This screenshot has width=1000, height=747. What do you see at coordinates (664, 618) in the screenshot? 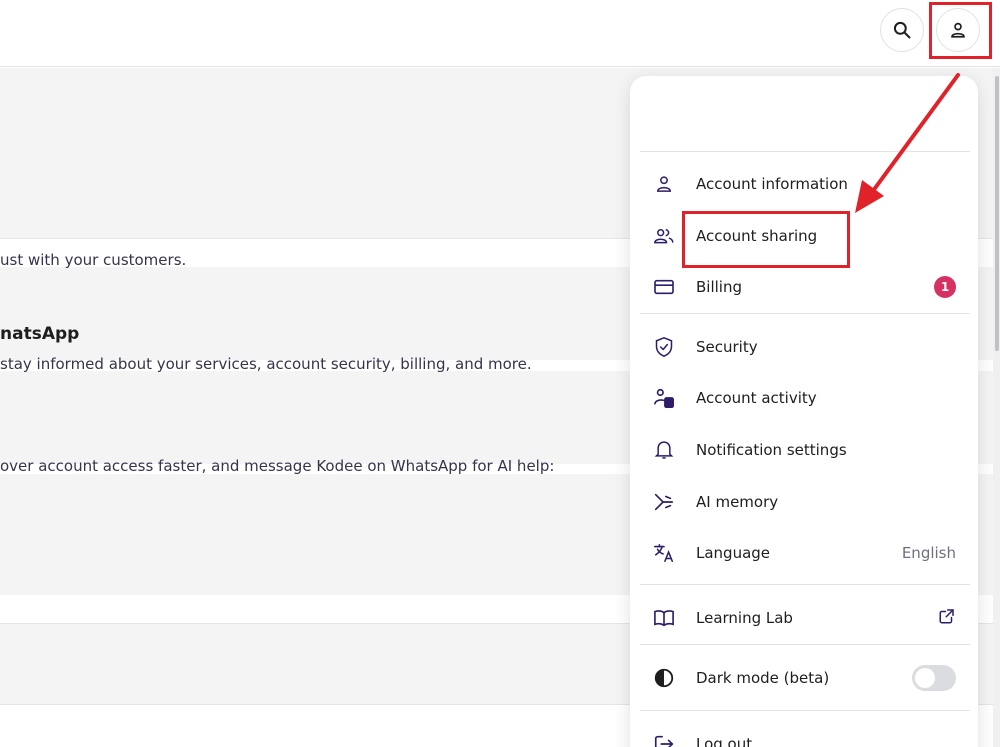
I see `book-icon` at bounding box center [664, 618].